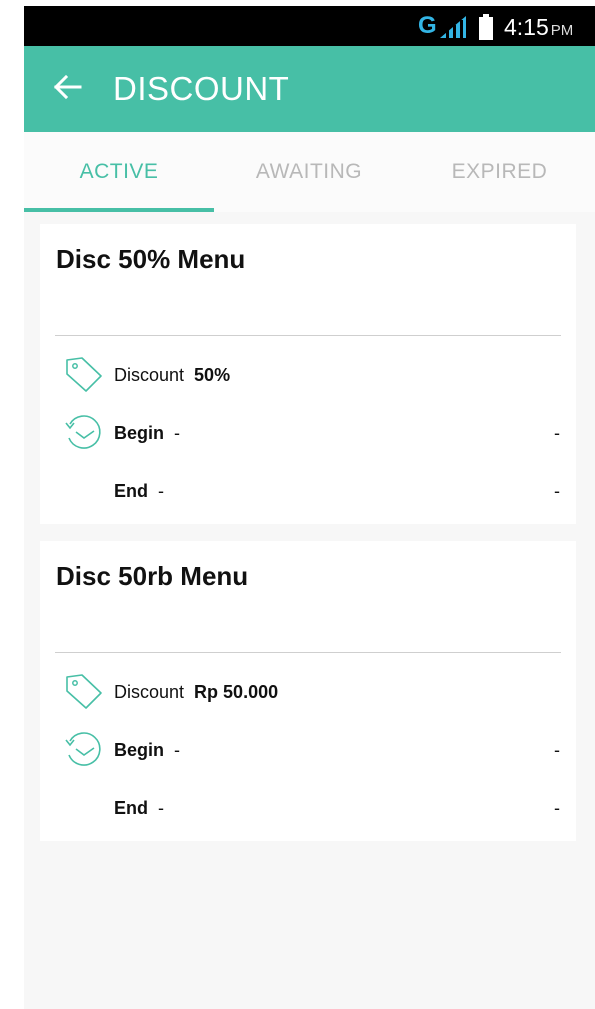 Image resolution: width=595 pixels, height=1009 pixels. Describe the element at coordinates (212, 375) in the screenshot. I see `discount-value: 50%` at that location.